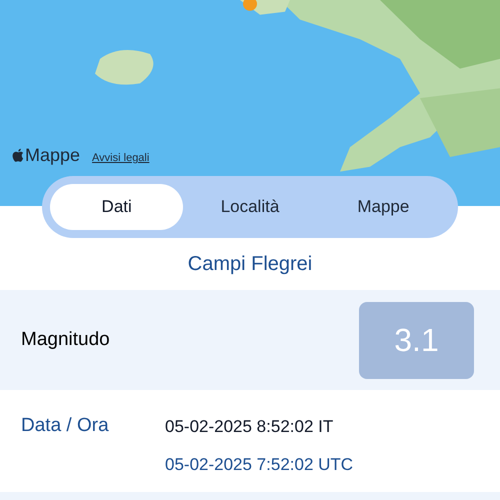 This screenshot has width=500, height=500. Describe the element at coordinates (65, 426) in the screenshot. I see `datetime-label: Data / Ora` at that location.